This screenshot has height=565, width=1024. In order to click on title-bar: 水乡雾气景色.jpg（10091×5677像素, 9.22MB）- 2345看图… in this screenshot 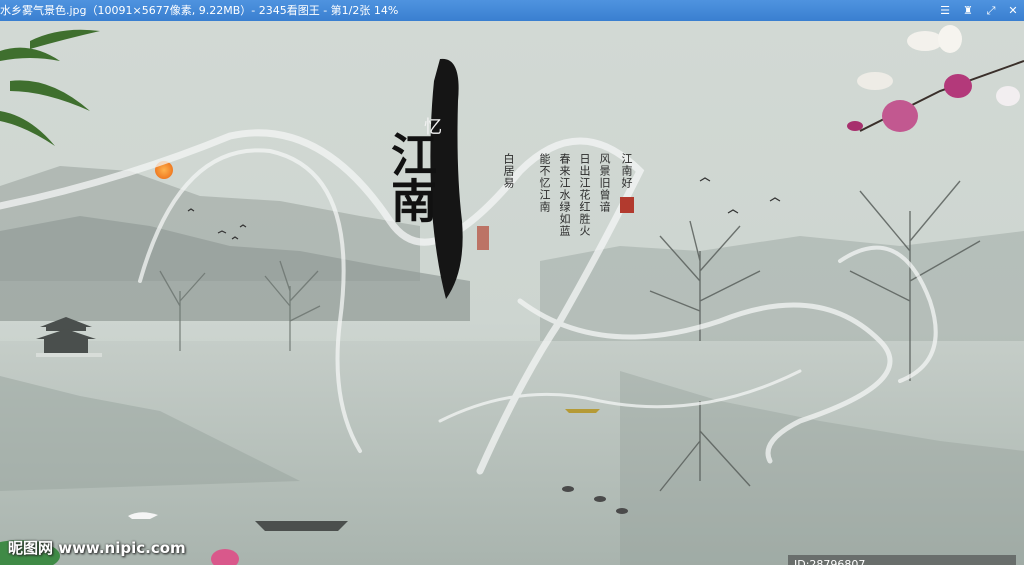, I will do `click(512, 10)`.